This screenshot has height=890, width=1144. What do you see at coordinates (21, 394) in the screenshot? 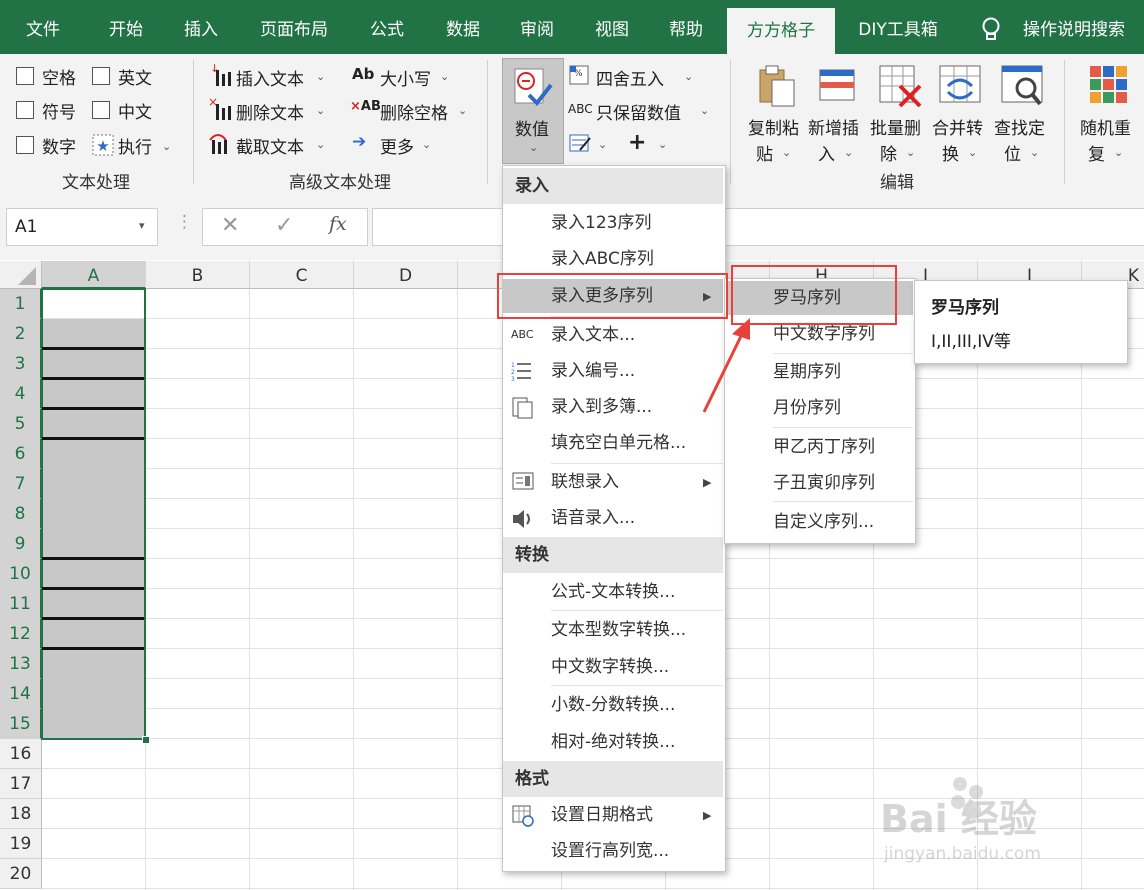
I see `row-header-4: 4` at bounding box center [21, 394].